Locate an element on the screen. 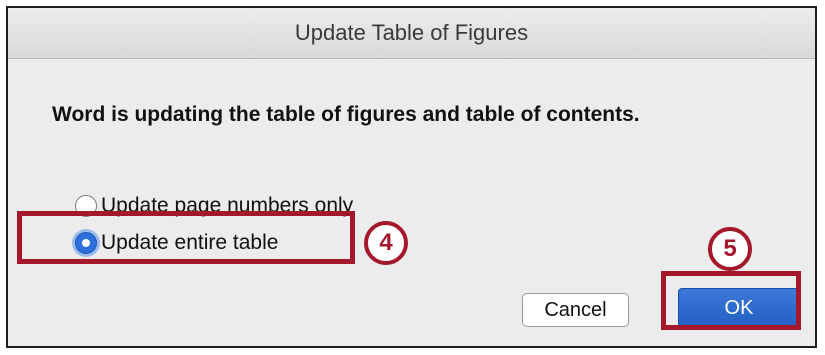  step-badge-5: 5 is located at coordinates (730, 249).